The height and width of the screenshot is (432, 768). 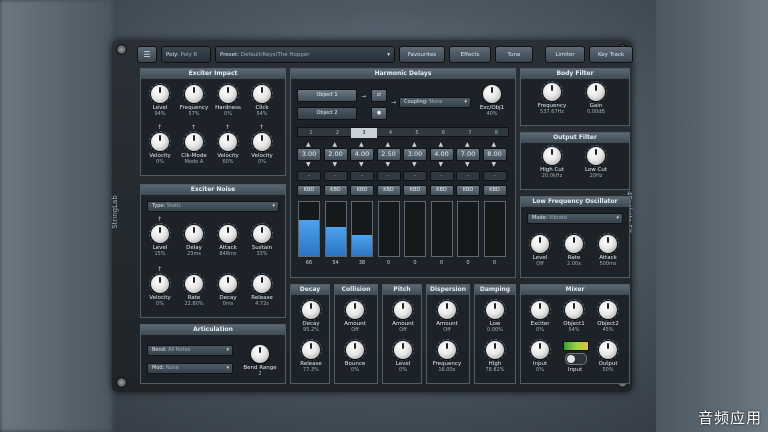 What do you see at coordinates (497, 133) in the screenshot?
I see `delay-tab-8: 8` at bounding box center [497, 133].